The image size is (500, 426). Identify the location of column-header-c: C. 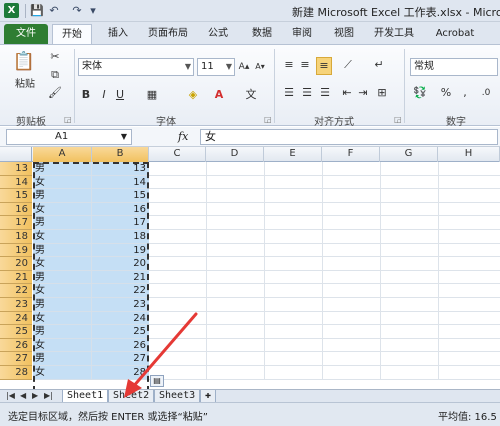
(177, 154).